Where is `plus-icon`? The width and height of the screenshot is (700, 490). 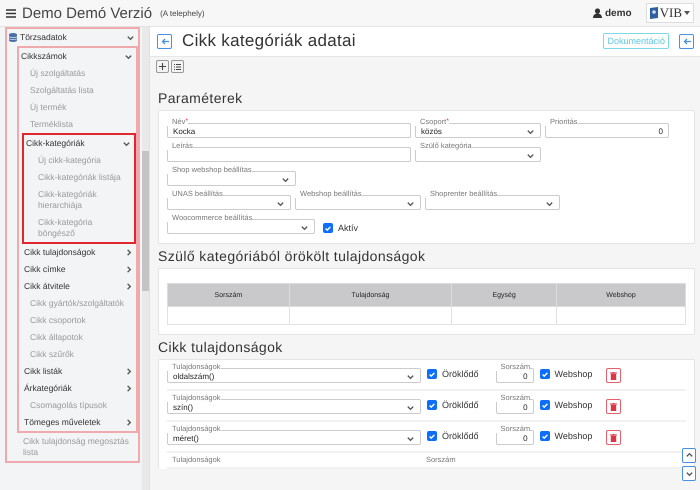
plus-icon is located at coordinates (162, 66).